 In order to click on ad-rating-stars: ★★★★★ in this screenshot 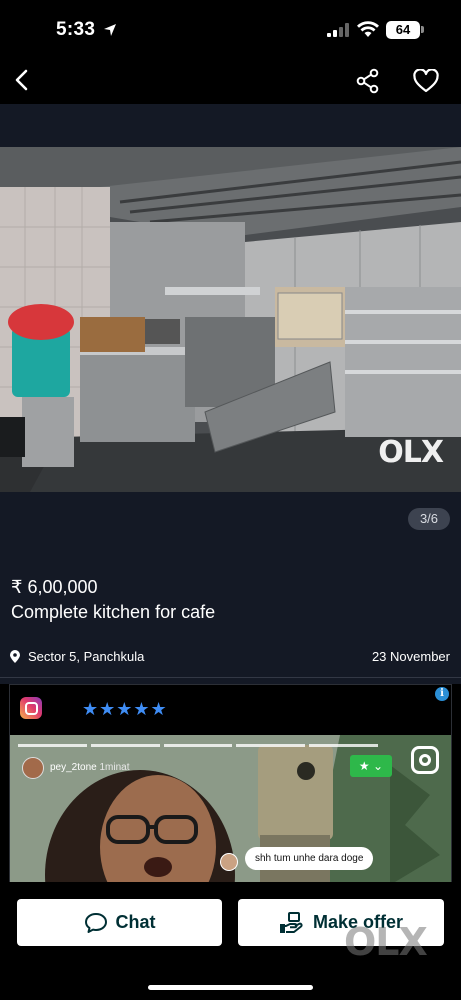, I will do `click(125, 709)`.